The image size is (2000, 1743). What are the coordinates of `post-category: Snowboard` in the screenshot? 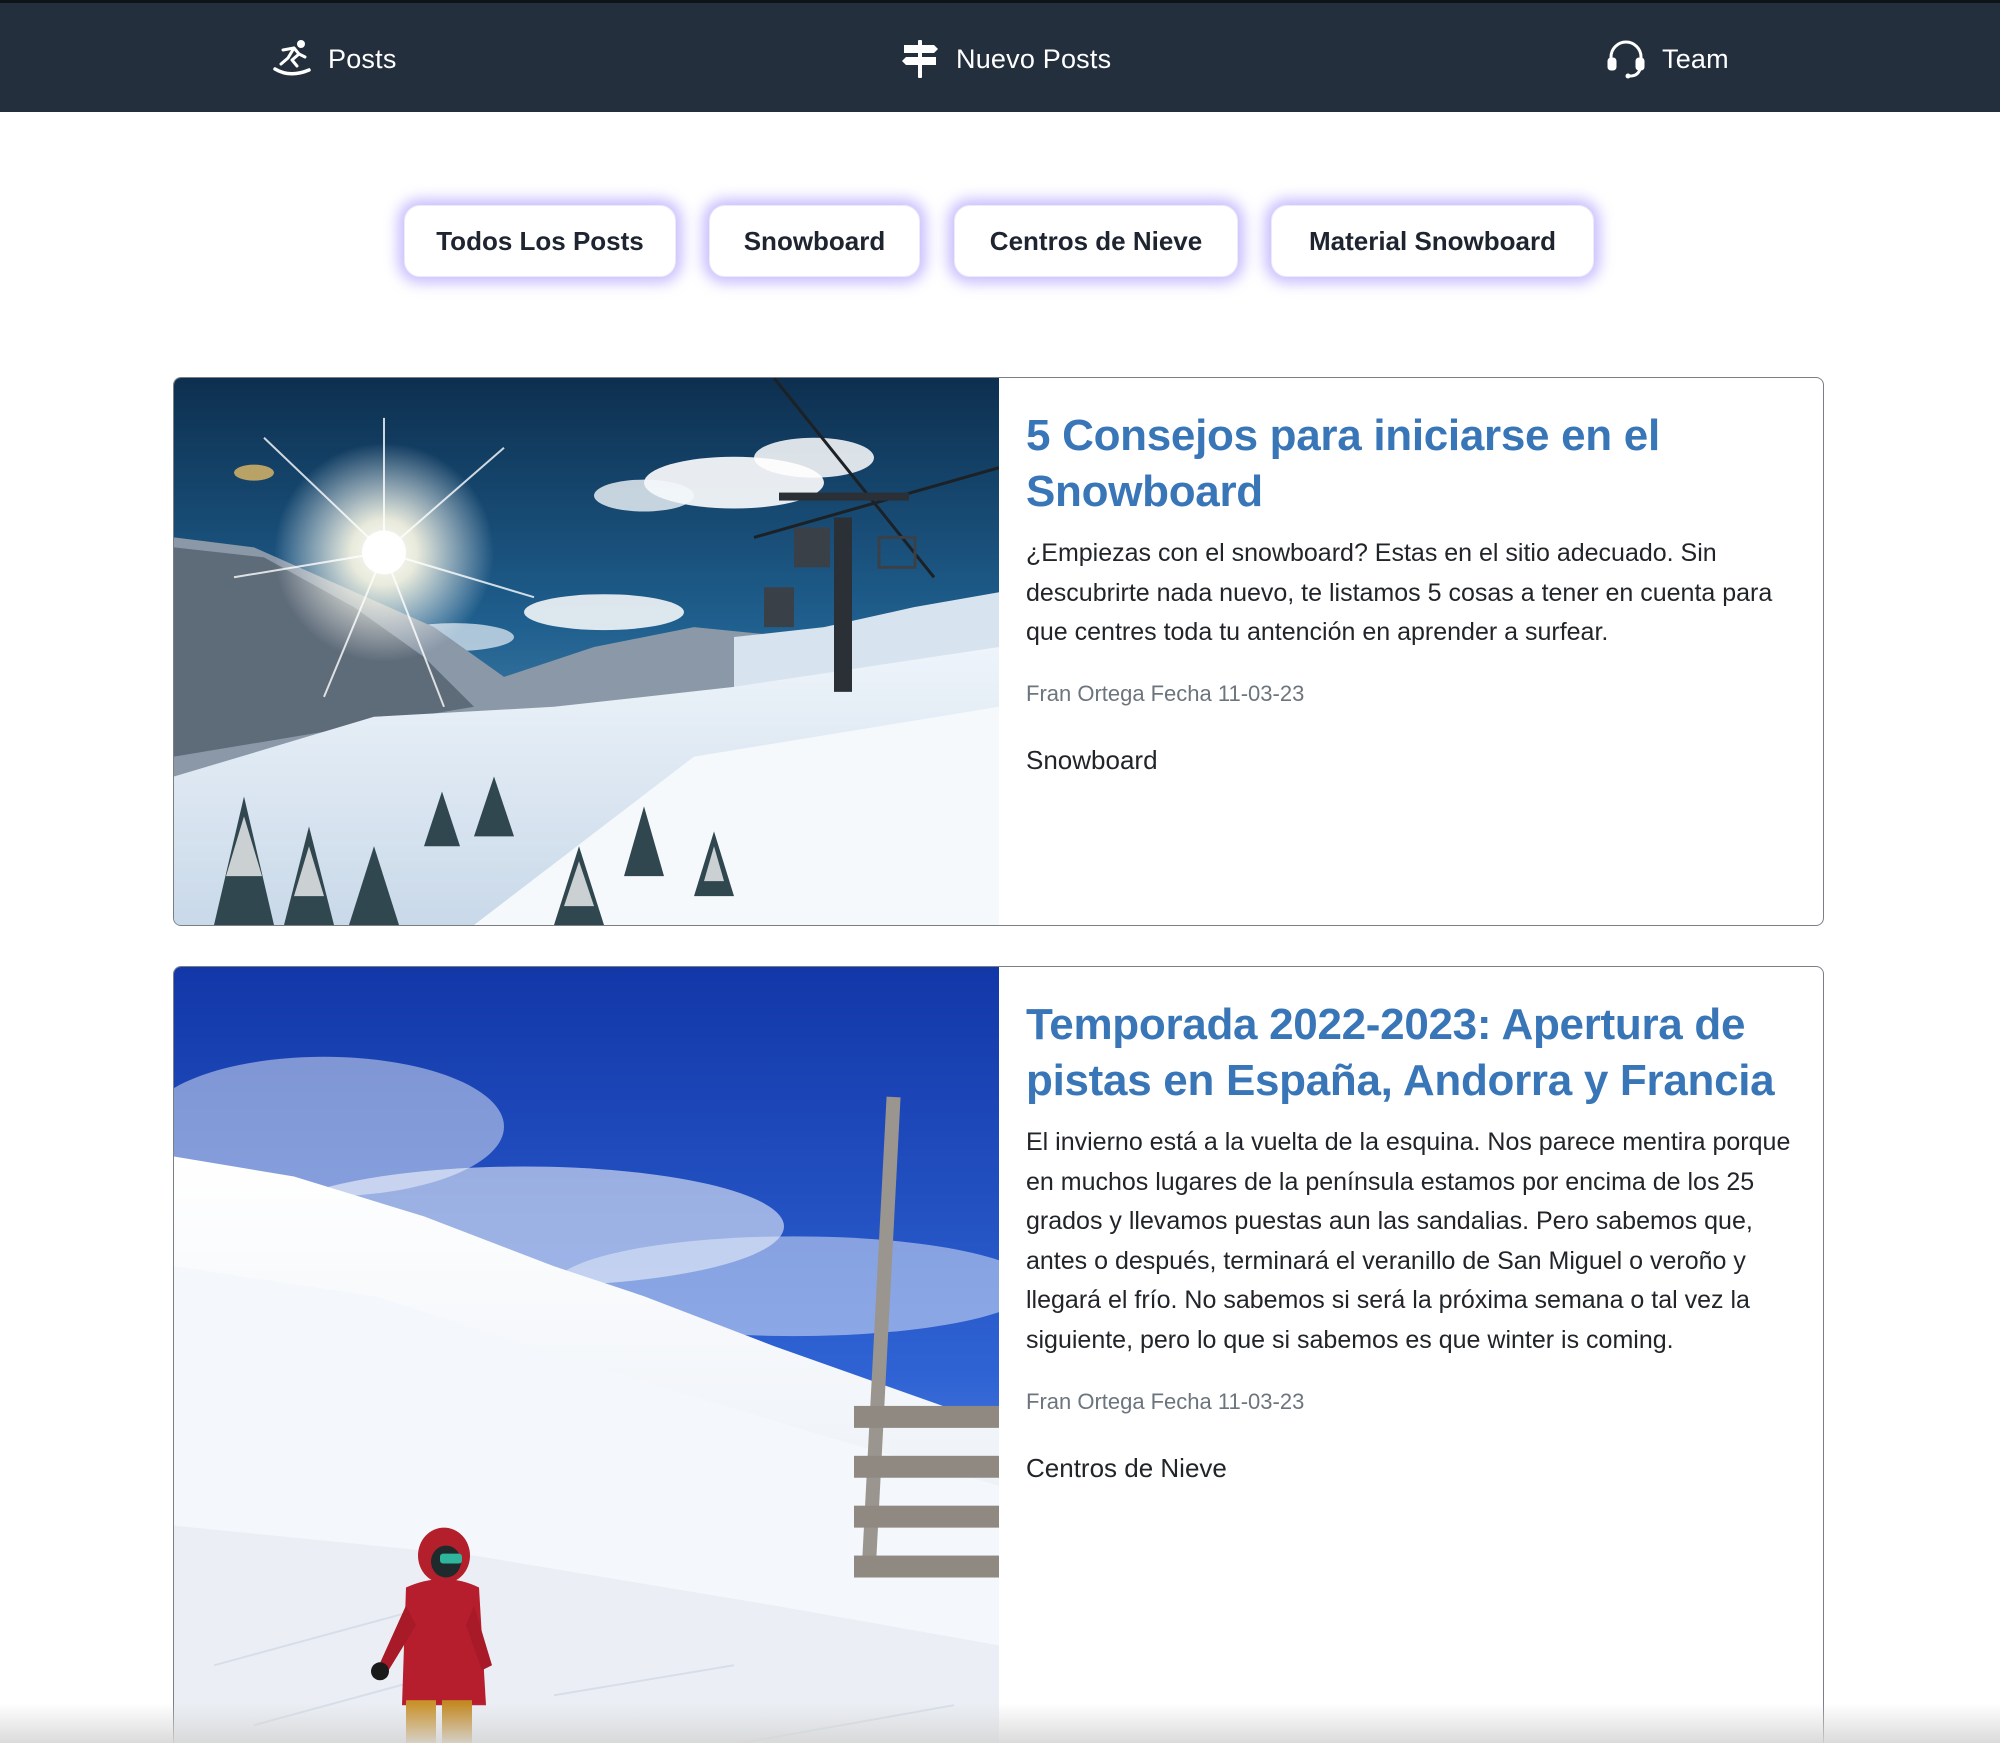 It's located at (1092, 759).